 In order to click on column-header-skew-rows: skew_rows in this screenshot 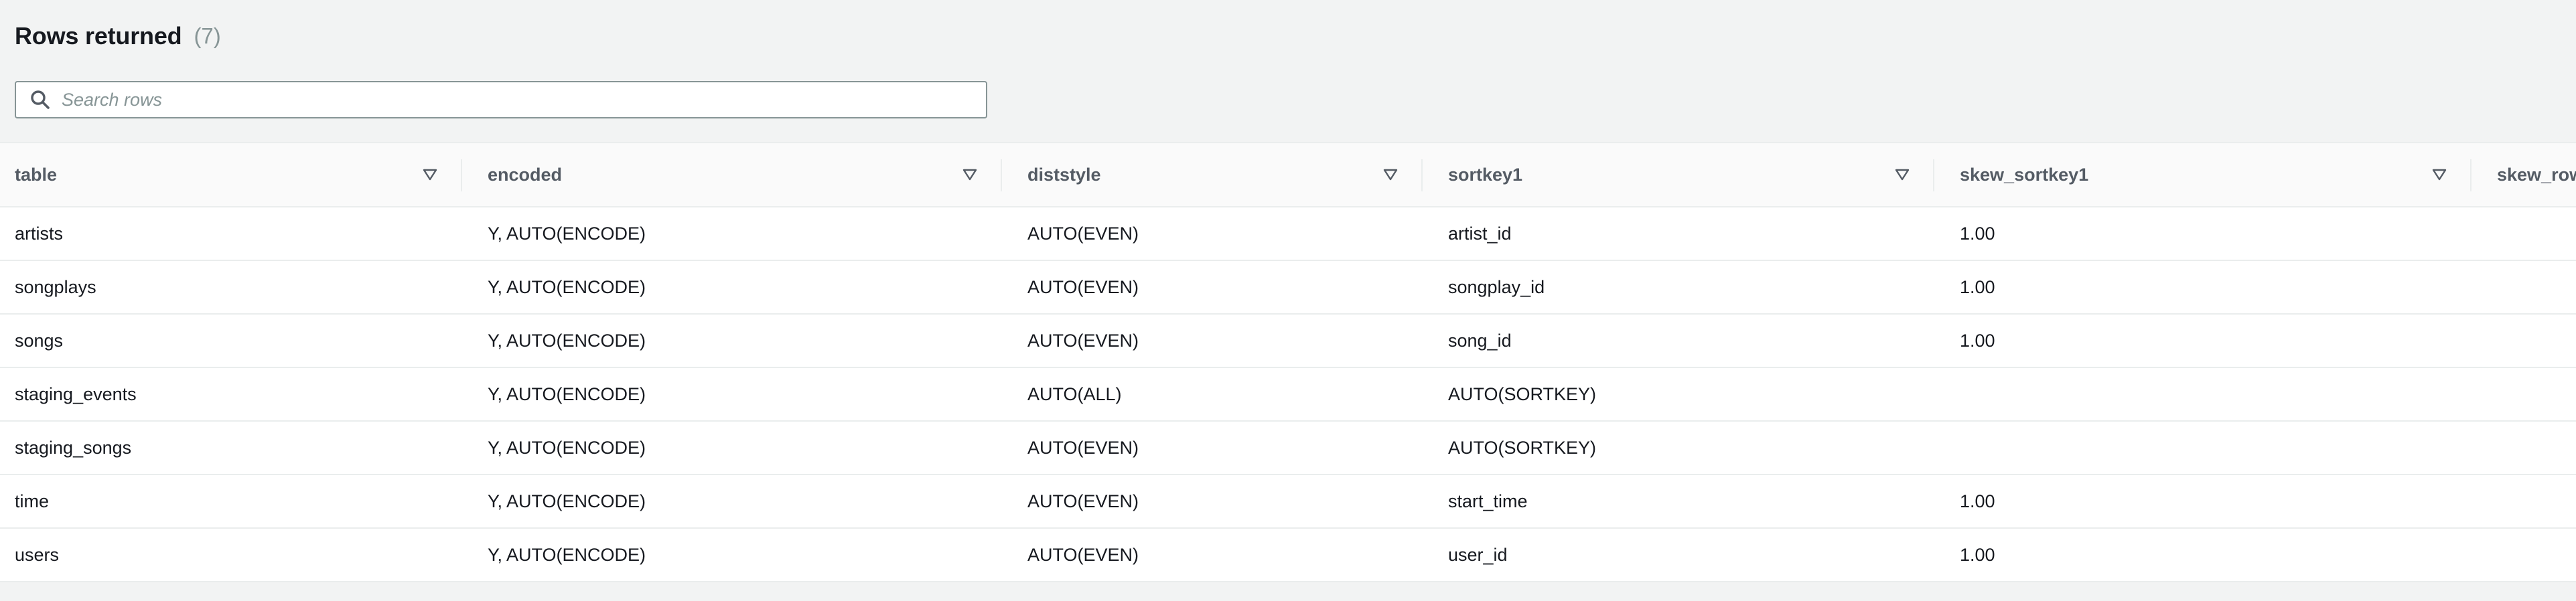, I will do `click(2524, 175)`.